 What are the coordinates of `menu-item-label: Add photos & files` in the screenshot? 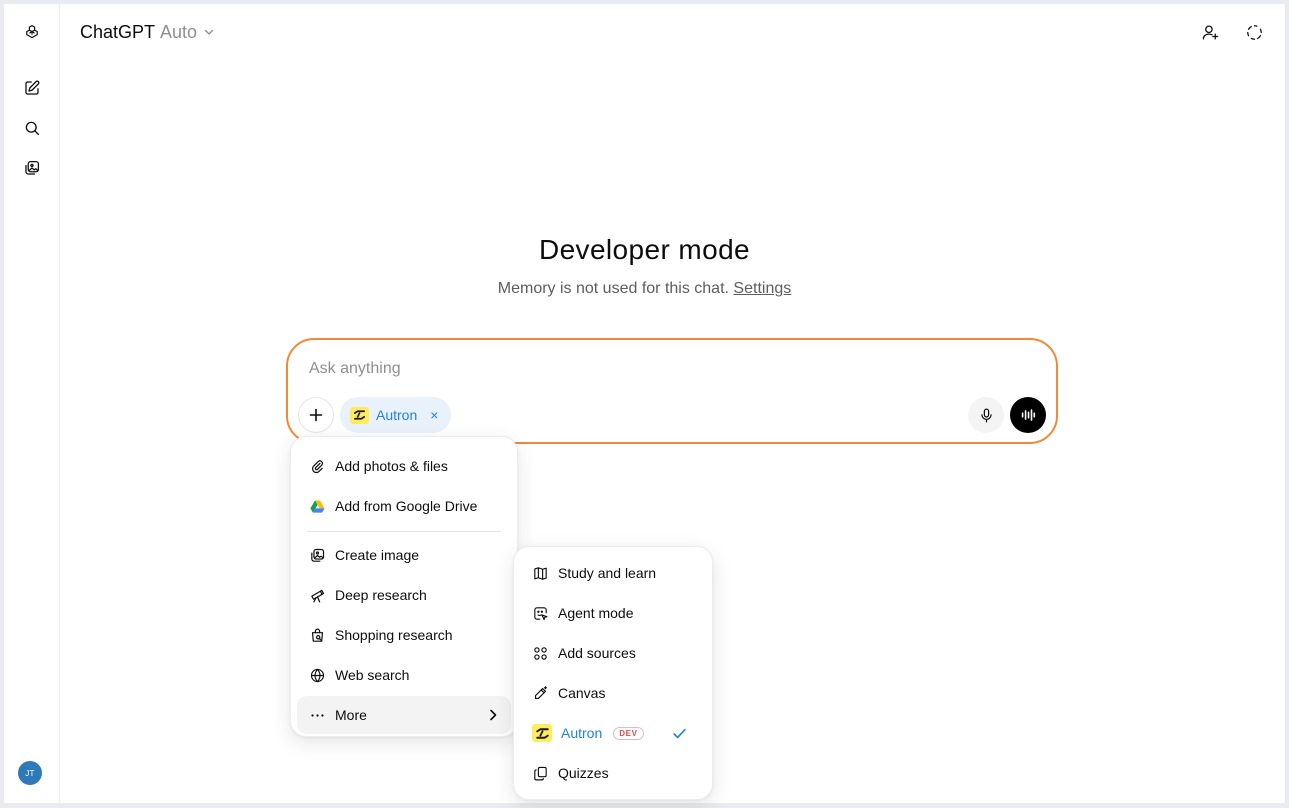 It's located at (391, 466).